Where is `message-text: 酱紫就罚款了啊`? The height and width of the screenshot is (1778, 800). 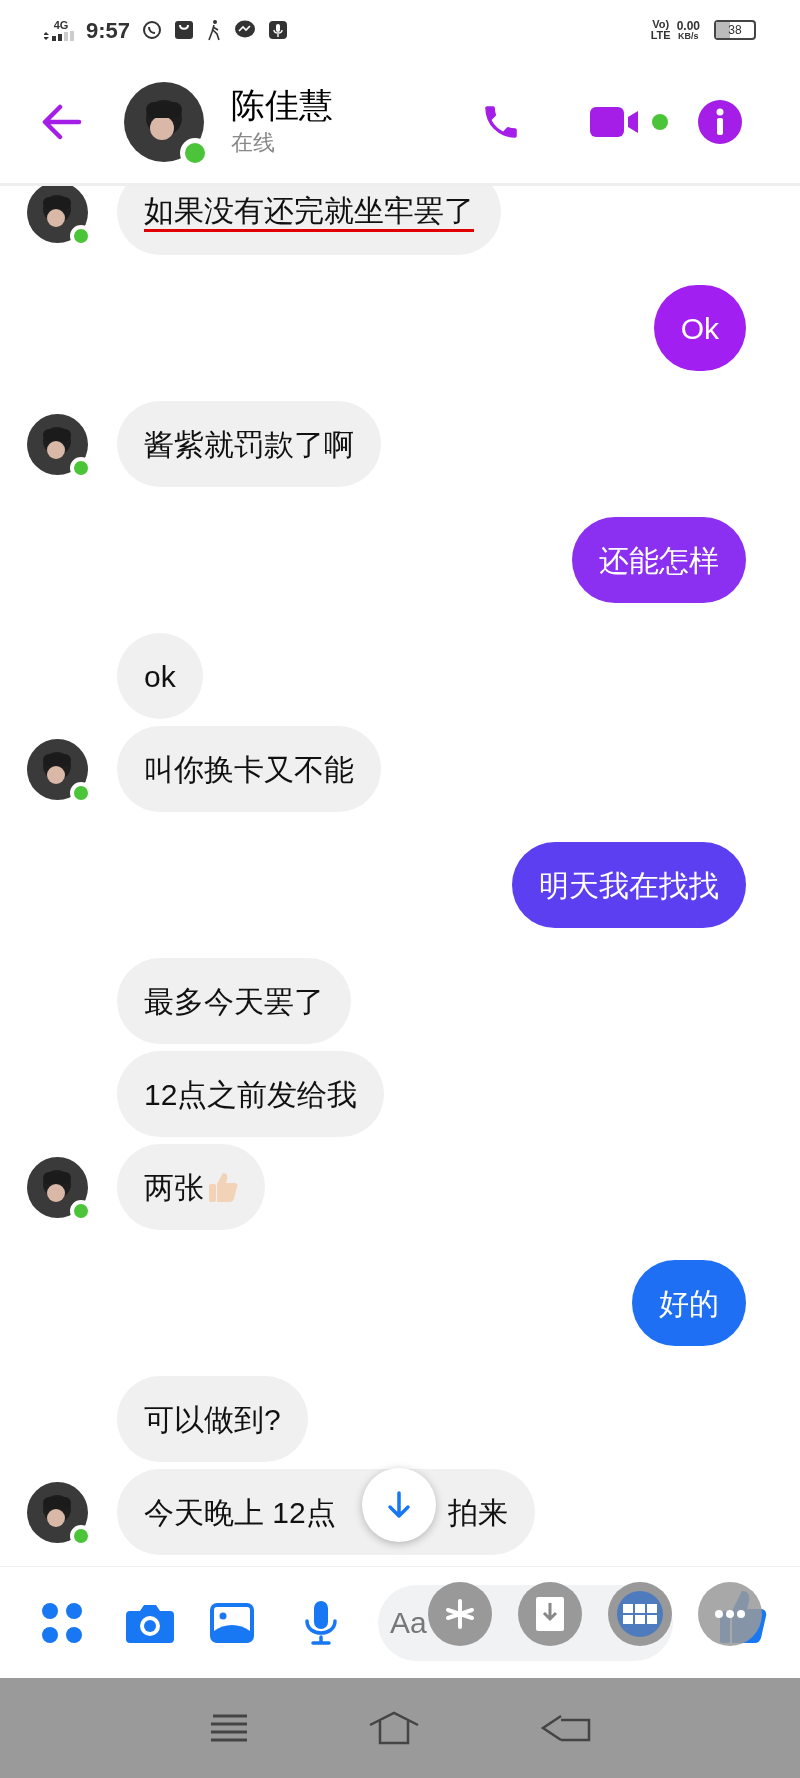 message-text: 酱紫就罚款了啊 is located at coordinates (249, 444).